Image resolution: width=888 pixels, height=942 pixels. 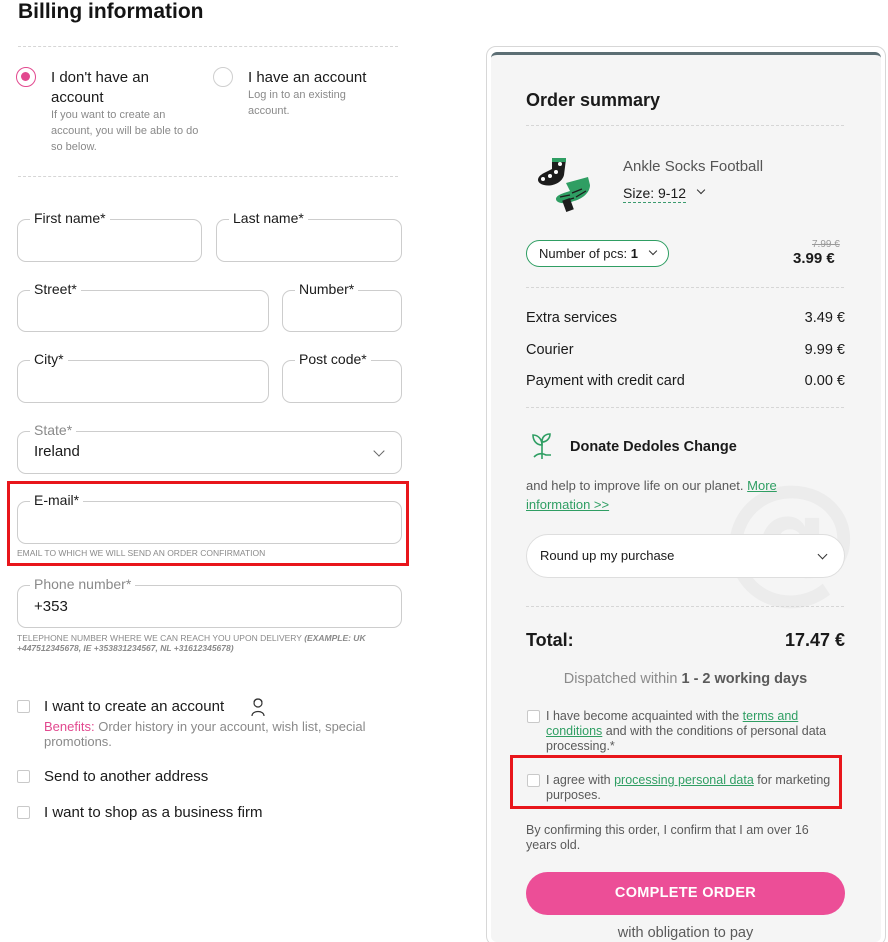 What do you see at coordinates (635, 485) in the screenshot?
I see `donate-description: and help to improve life on our planet.` at bounding box center [635, 485].